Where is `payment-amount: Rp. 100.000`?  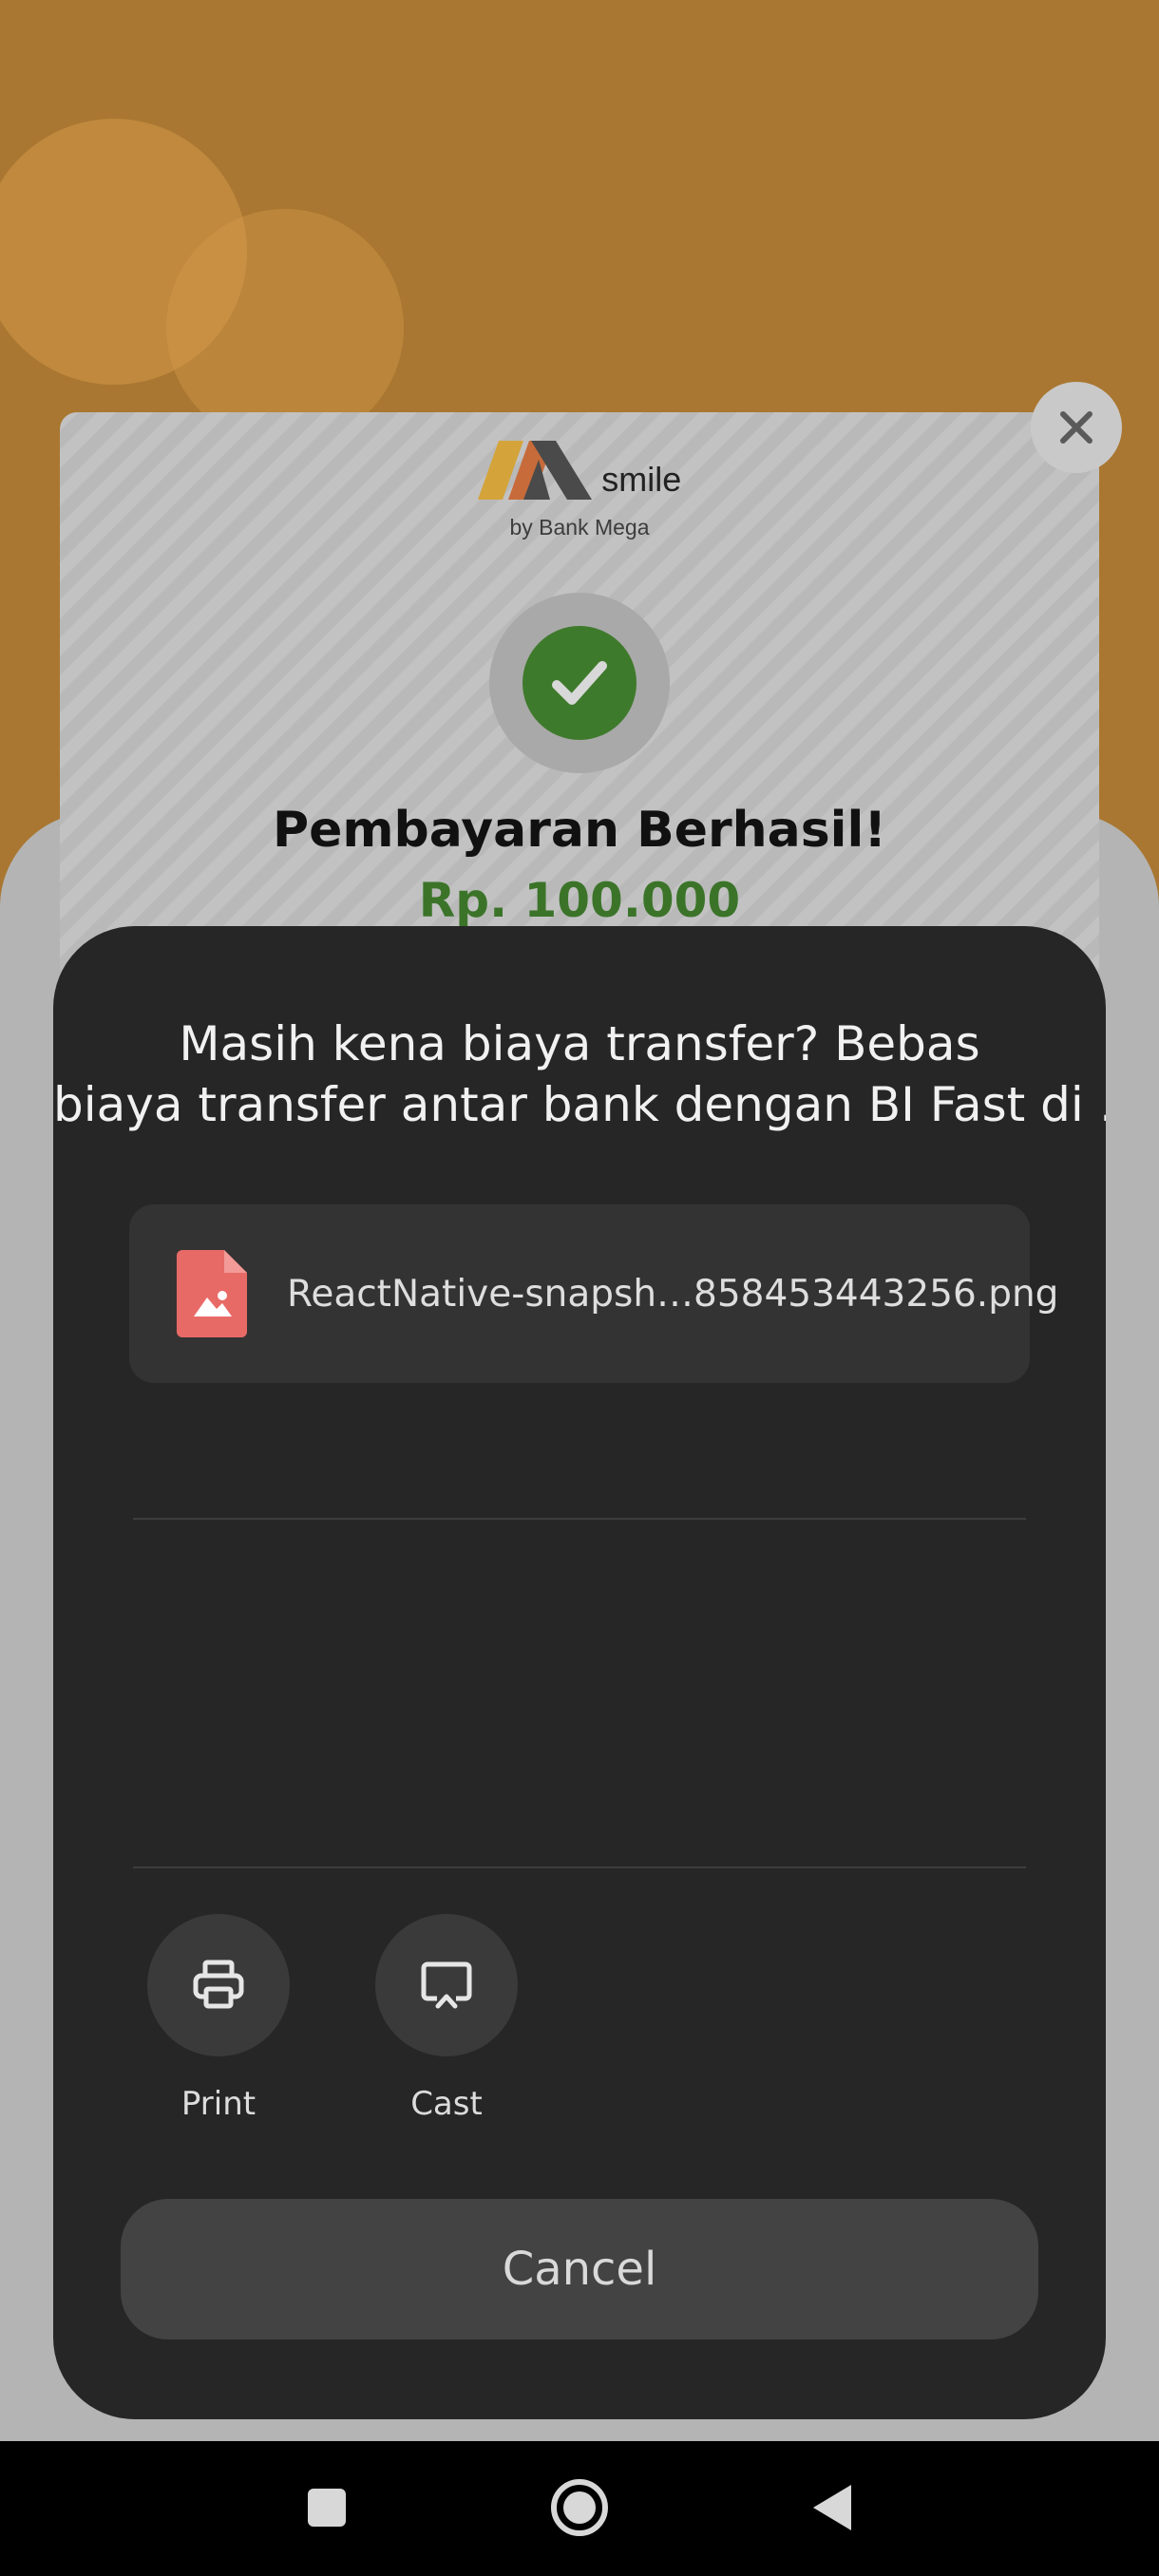
payment-amount: Rp. 100.000 is located at coordinates (579, 900).